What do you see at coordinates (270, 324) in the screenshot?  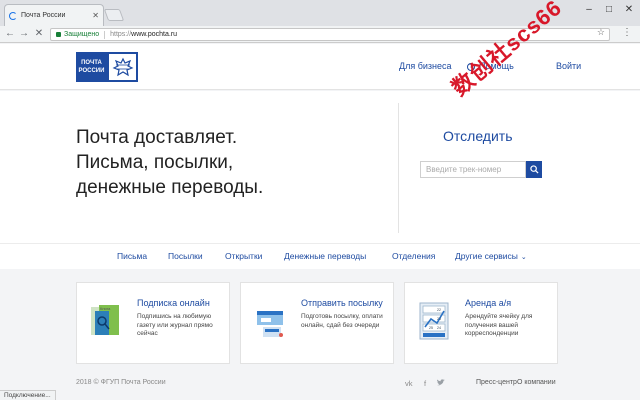 I see `parcel-box-icon` at bounding box center [270, 324].